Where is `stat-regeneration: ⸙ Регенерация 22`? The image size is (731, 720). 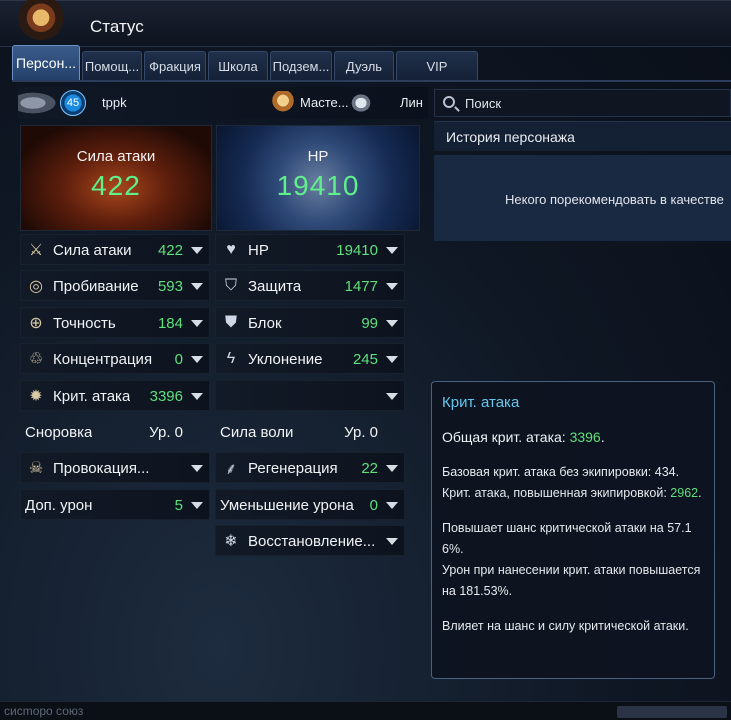 stat-regeneration: ⸙ Регенерация 22 is located at coordinates (310, 467).